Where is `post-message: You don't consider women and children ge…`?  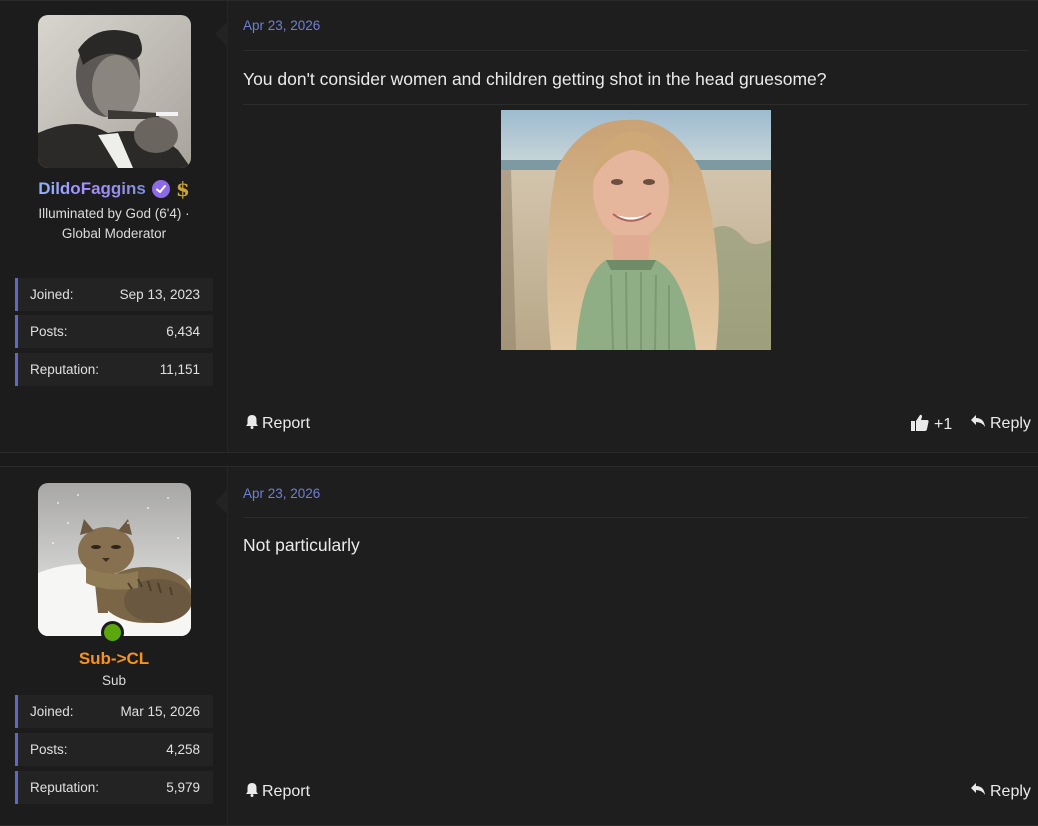 post-message: You don't consider women and children ge… is located at coordinates (535, 79).